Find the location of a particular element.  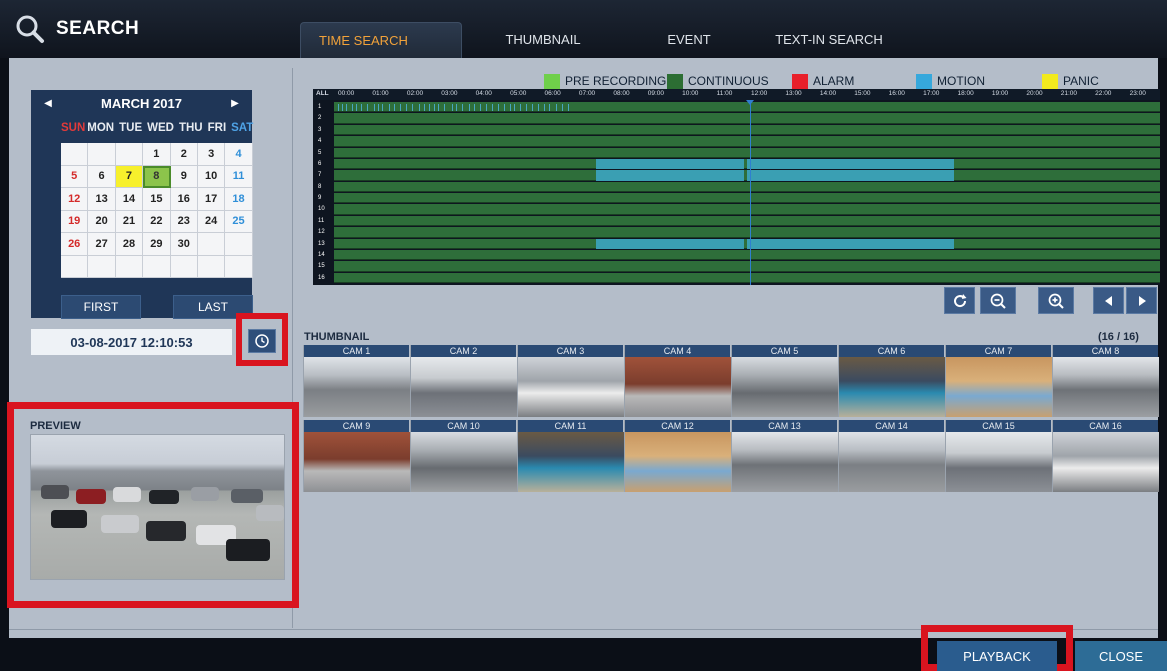

camera-thumbnail: CAM 3 is located at coordinates (570, 381).